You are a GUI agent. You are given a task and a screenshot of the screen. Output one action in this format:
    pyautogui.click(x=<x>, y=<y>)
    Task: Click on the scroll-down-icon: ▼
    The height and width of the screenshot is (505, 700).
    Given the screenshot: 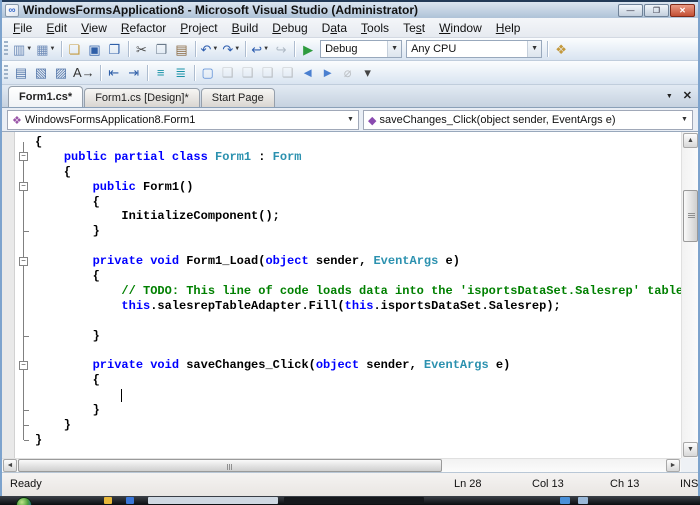 What is the action you would take?
    pyautogui.click(x=690, y=449)
    